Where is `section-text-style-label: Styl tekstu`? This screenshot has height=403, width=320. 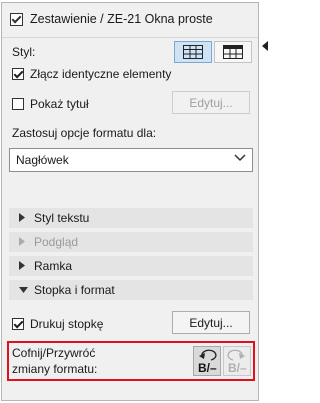
section-text-style-label: Styl tekstu is located at coordinates (62, 218).